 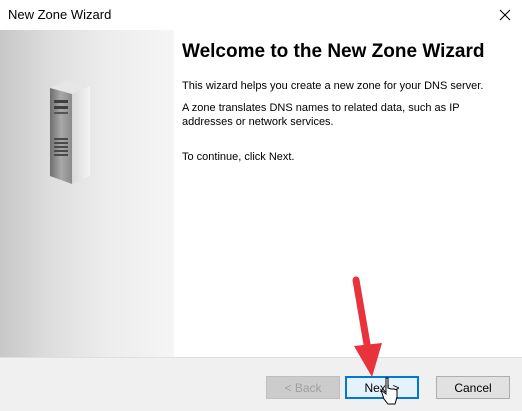 What do you see at coordinates (261, 384) in the screenshot?
I see `button-bar: < Back Next > Cancel` at bounding box center [261, 384].